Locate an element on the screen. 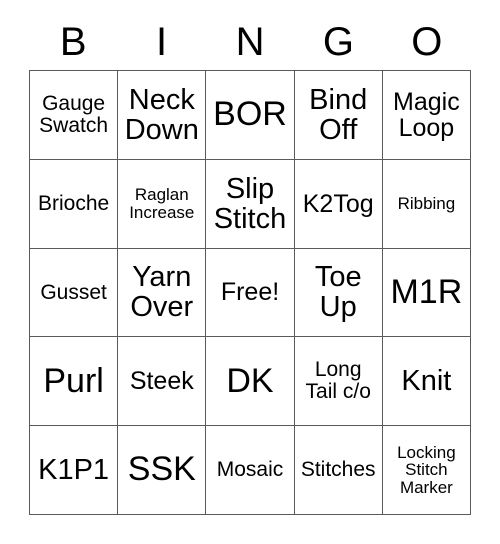 Image resolution: width=500 pixels, height=544 pixels. bingo-cell-free-space: Free! is located at coordinates (250, 293).